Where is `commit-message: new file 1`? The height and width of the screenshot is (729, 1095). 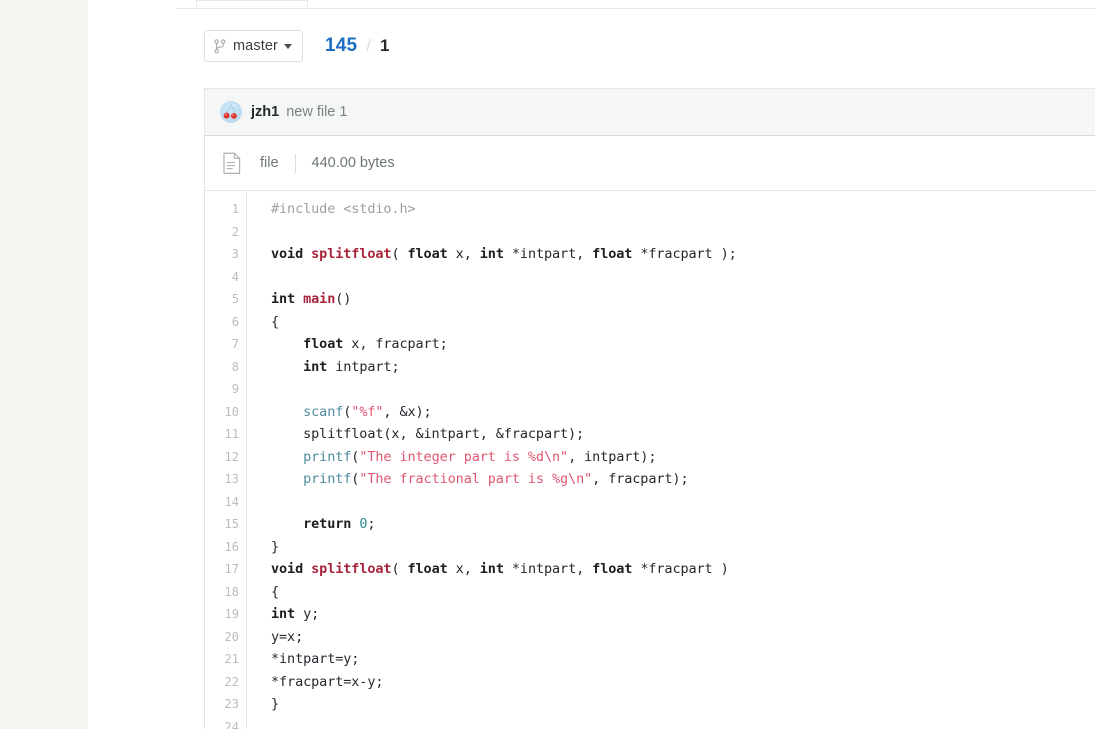
commit-message: new file 1 is located at coordinates (316, 112).